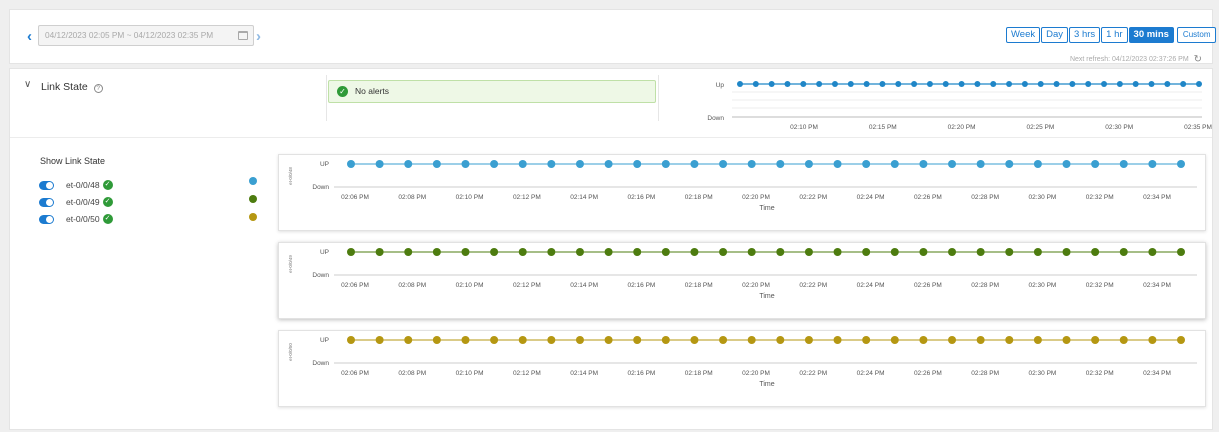 Image resolution: width=1219 pixels, height=432 pixels. Describe the element at coordinates (928, 373) in the screenshot. I see `x-tick-label: 02:26 PM` at that location.